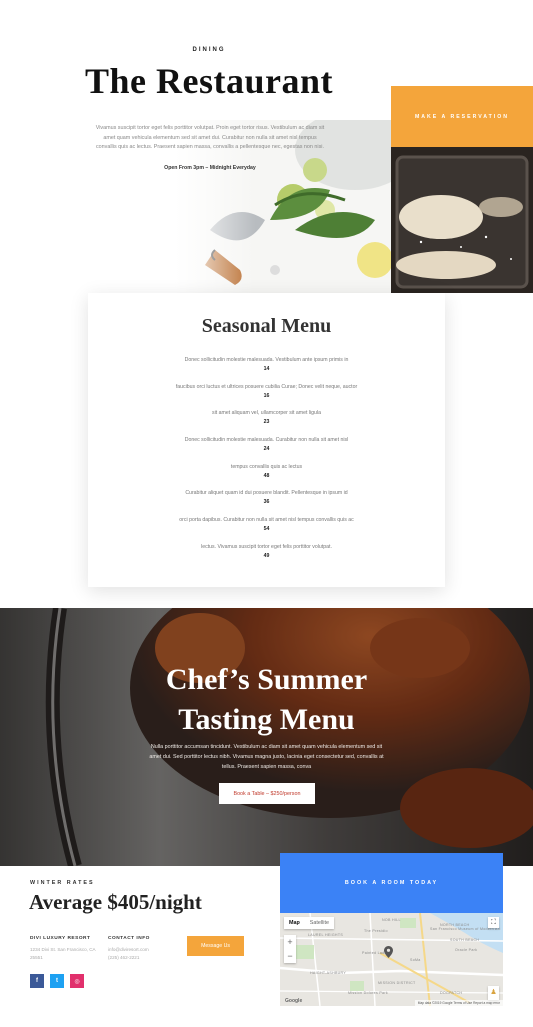  I want to click on zoom-in-button: +, so click(290, 942).